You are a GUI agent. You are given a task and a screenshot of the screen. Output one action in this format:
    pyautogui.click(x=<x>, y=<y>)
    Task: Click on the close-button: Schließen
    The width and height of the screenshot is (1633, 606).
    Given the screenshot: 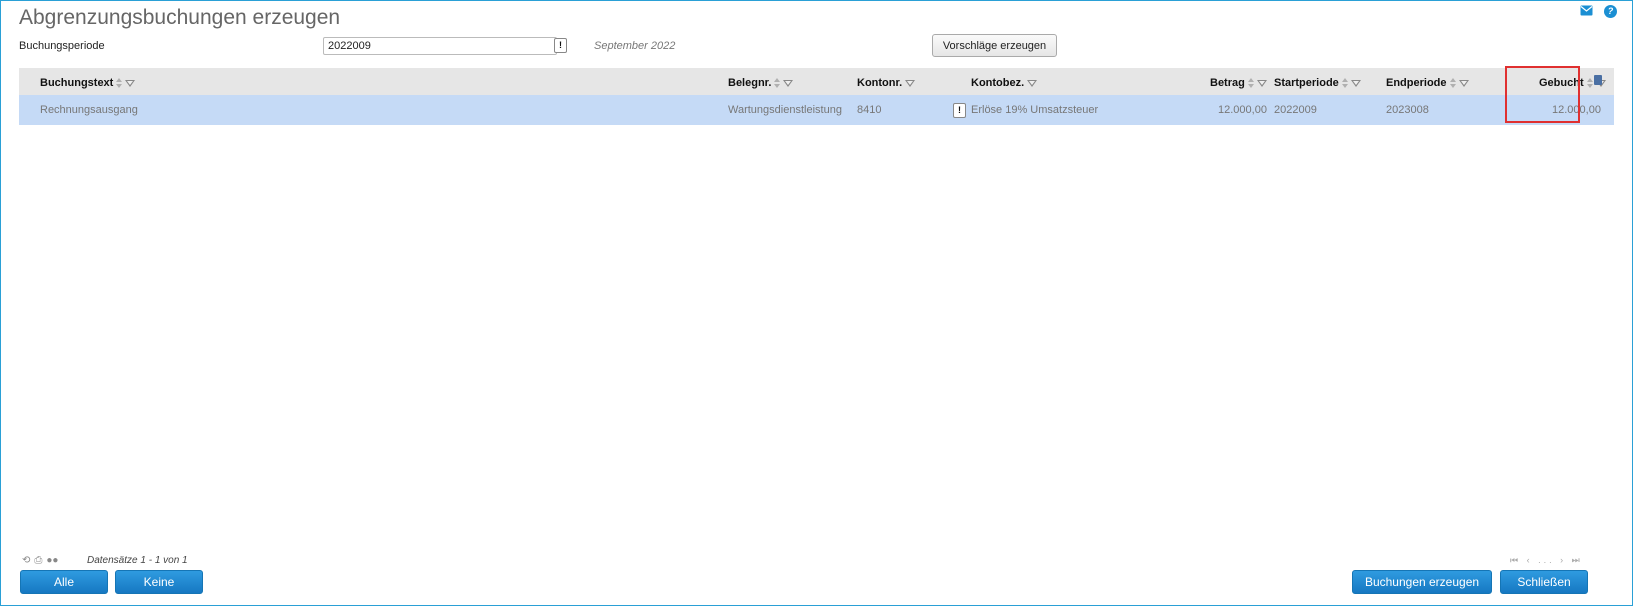 What is the action you would take?
    pyautogui.click(x=1544, y=582)
    